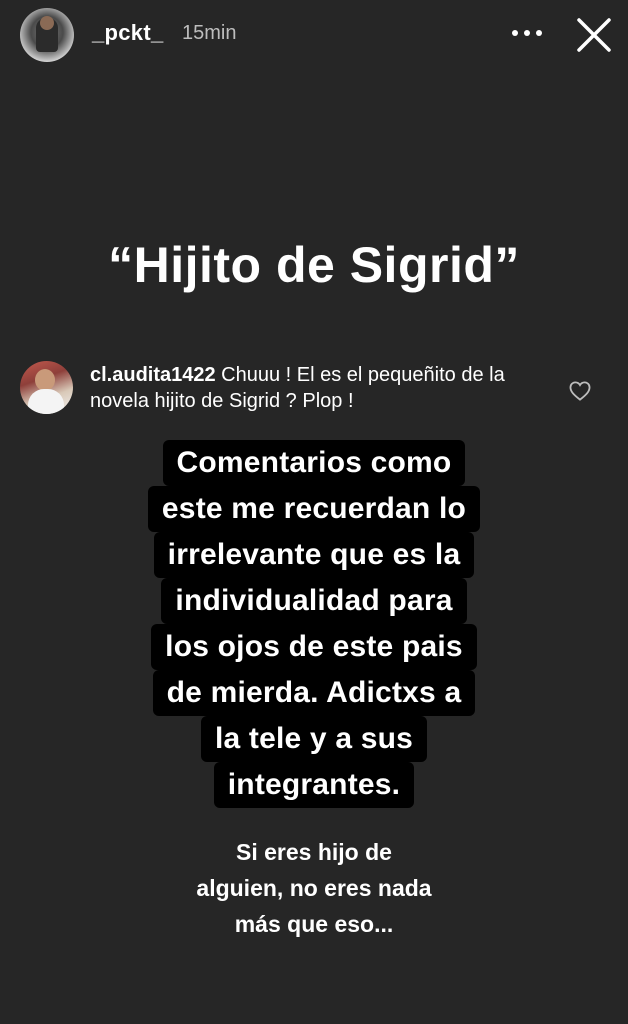  Describe the element at coordinates (128, 33) in the screenshot. I see `story-username: _pckt_` at that location.